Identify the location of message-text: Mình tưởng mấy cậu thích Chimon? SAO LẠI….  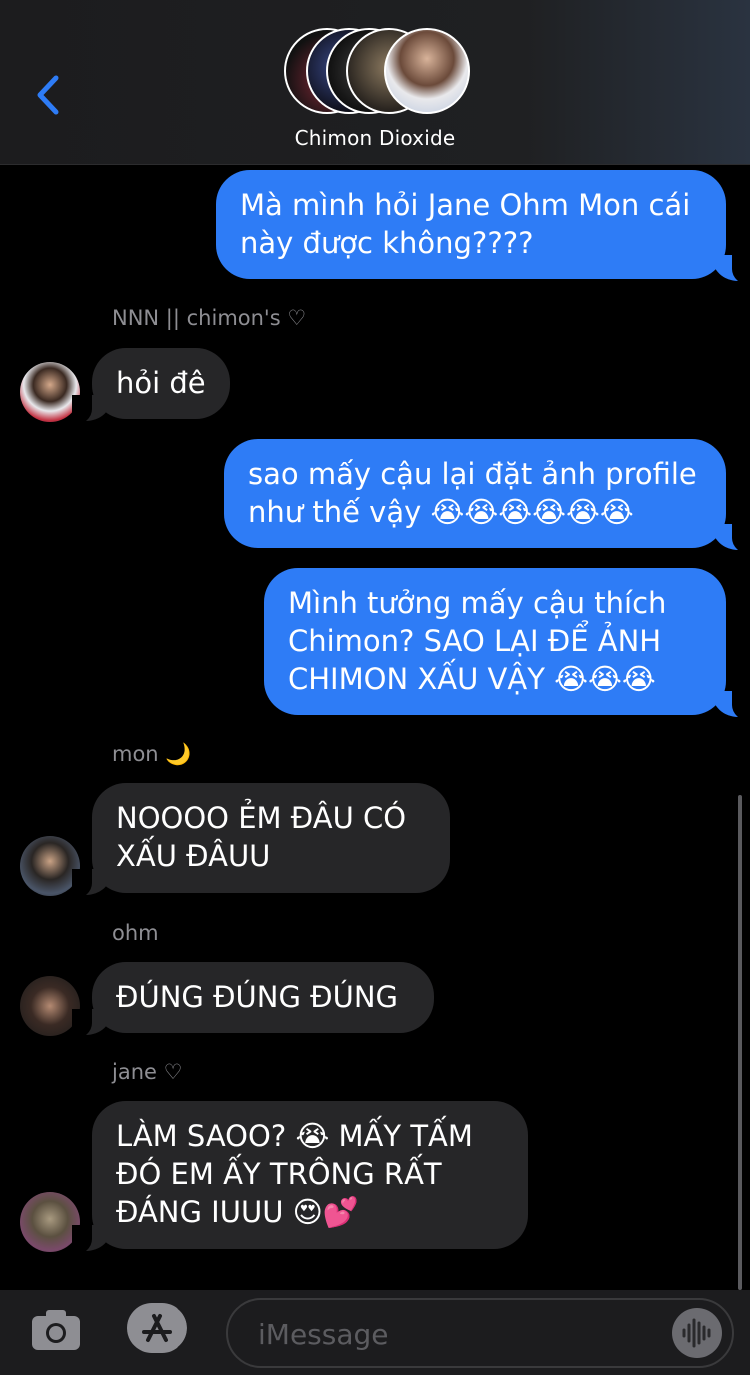
(477, 641).